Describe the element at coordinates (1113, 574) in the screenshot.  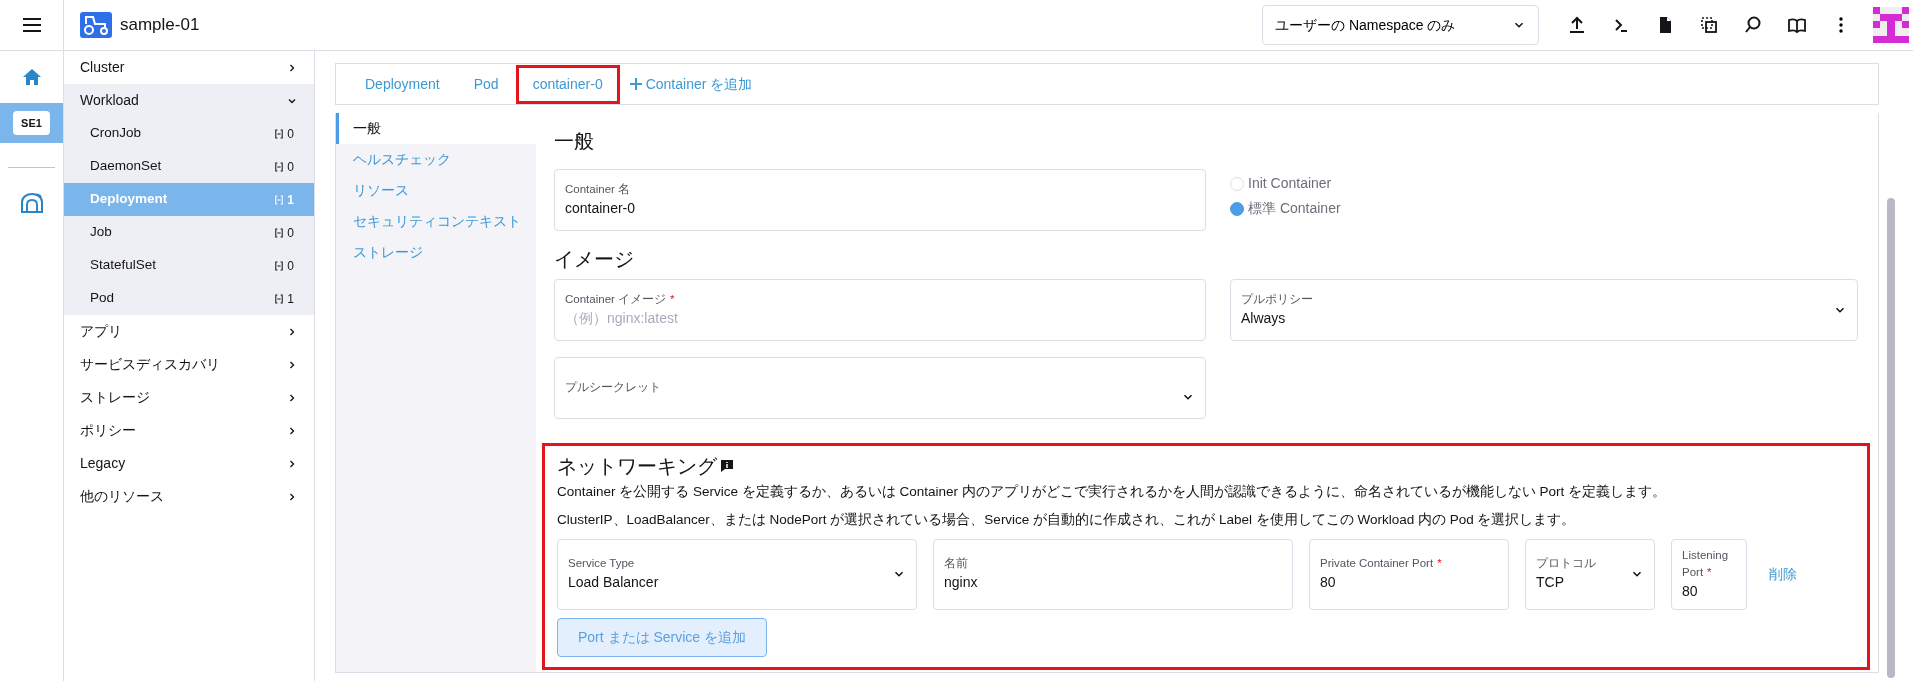
I see `name-field: 名前 nginx` at that location.